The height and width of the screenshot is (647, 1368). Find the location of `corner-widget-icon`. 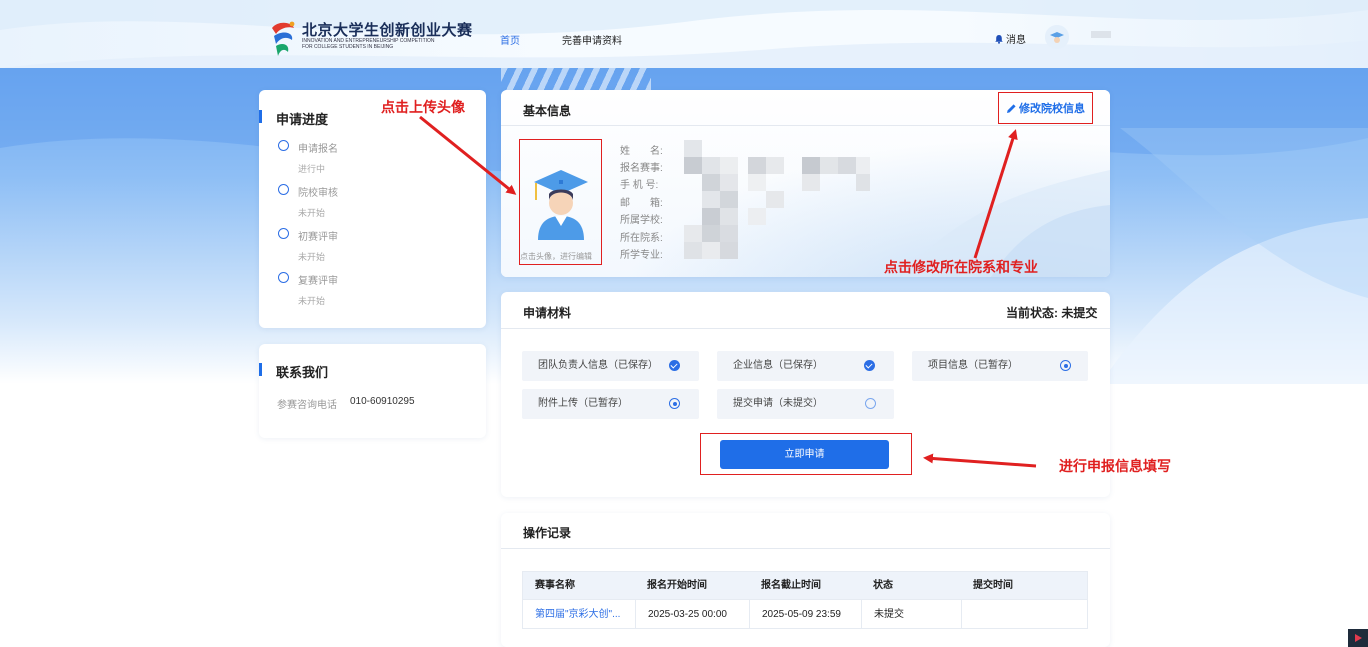

corner-widget-icon is located at coordinates (1358, 638).